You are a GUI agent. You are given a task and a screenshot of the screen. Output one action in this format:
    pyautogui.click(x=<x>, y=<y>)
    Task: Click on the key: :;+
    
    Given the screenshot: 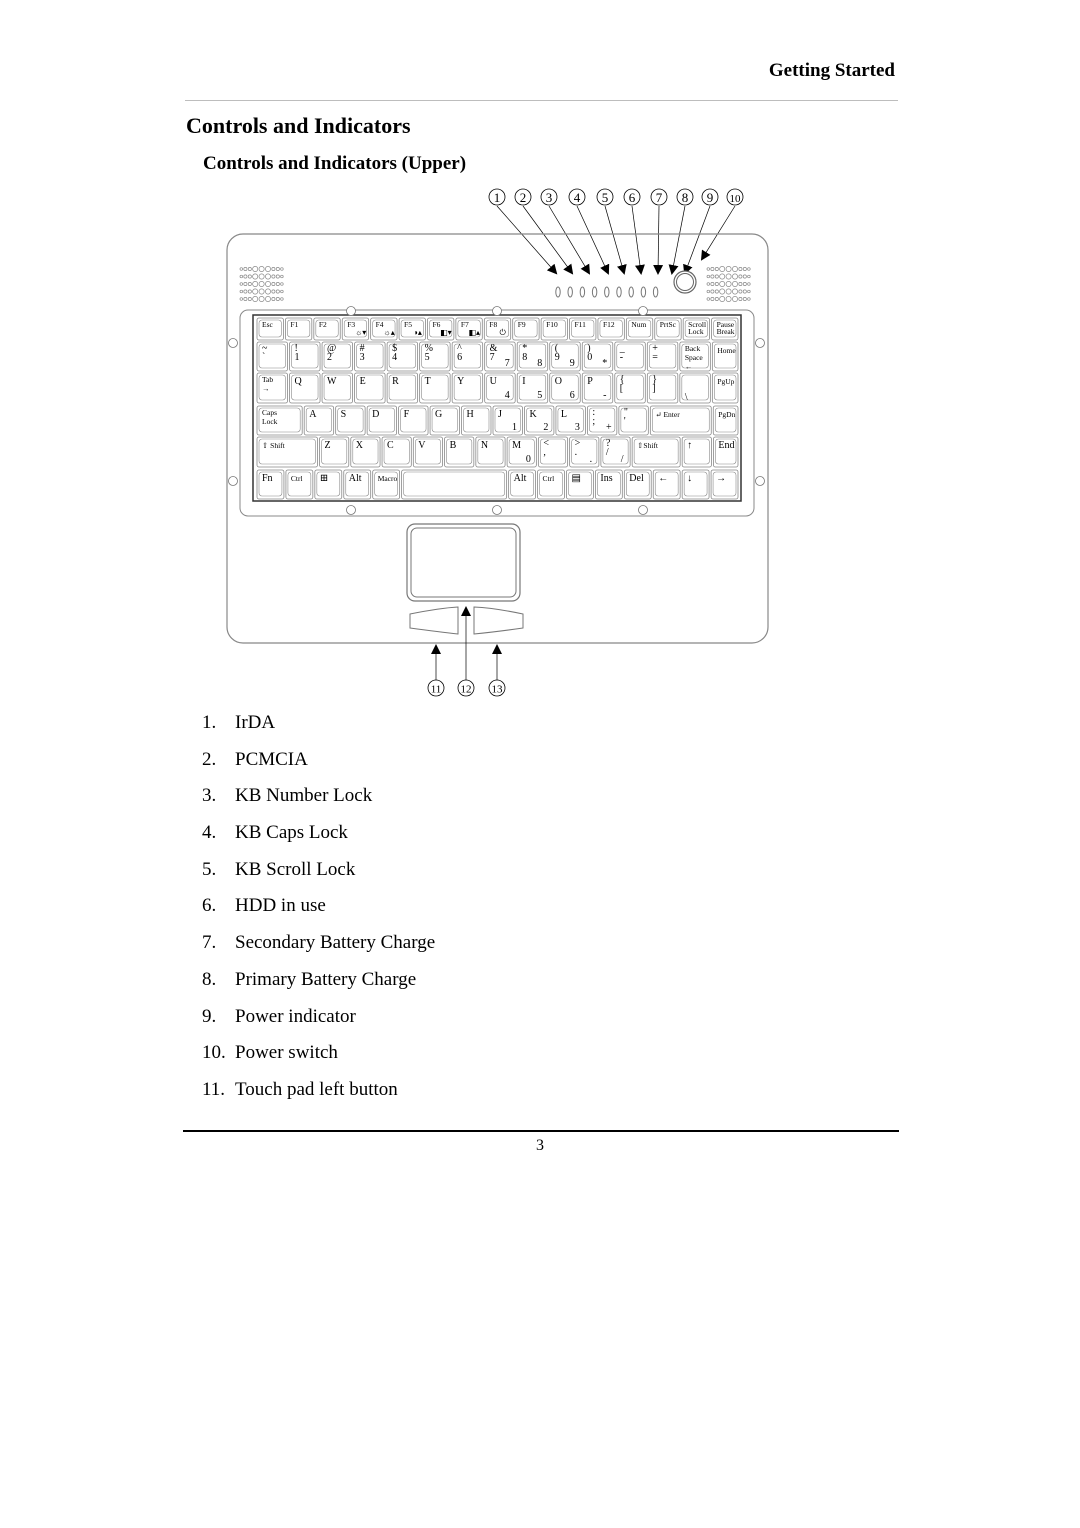 What is the action you would take?
    pyautogui.click(x=602, y=420)
    